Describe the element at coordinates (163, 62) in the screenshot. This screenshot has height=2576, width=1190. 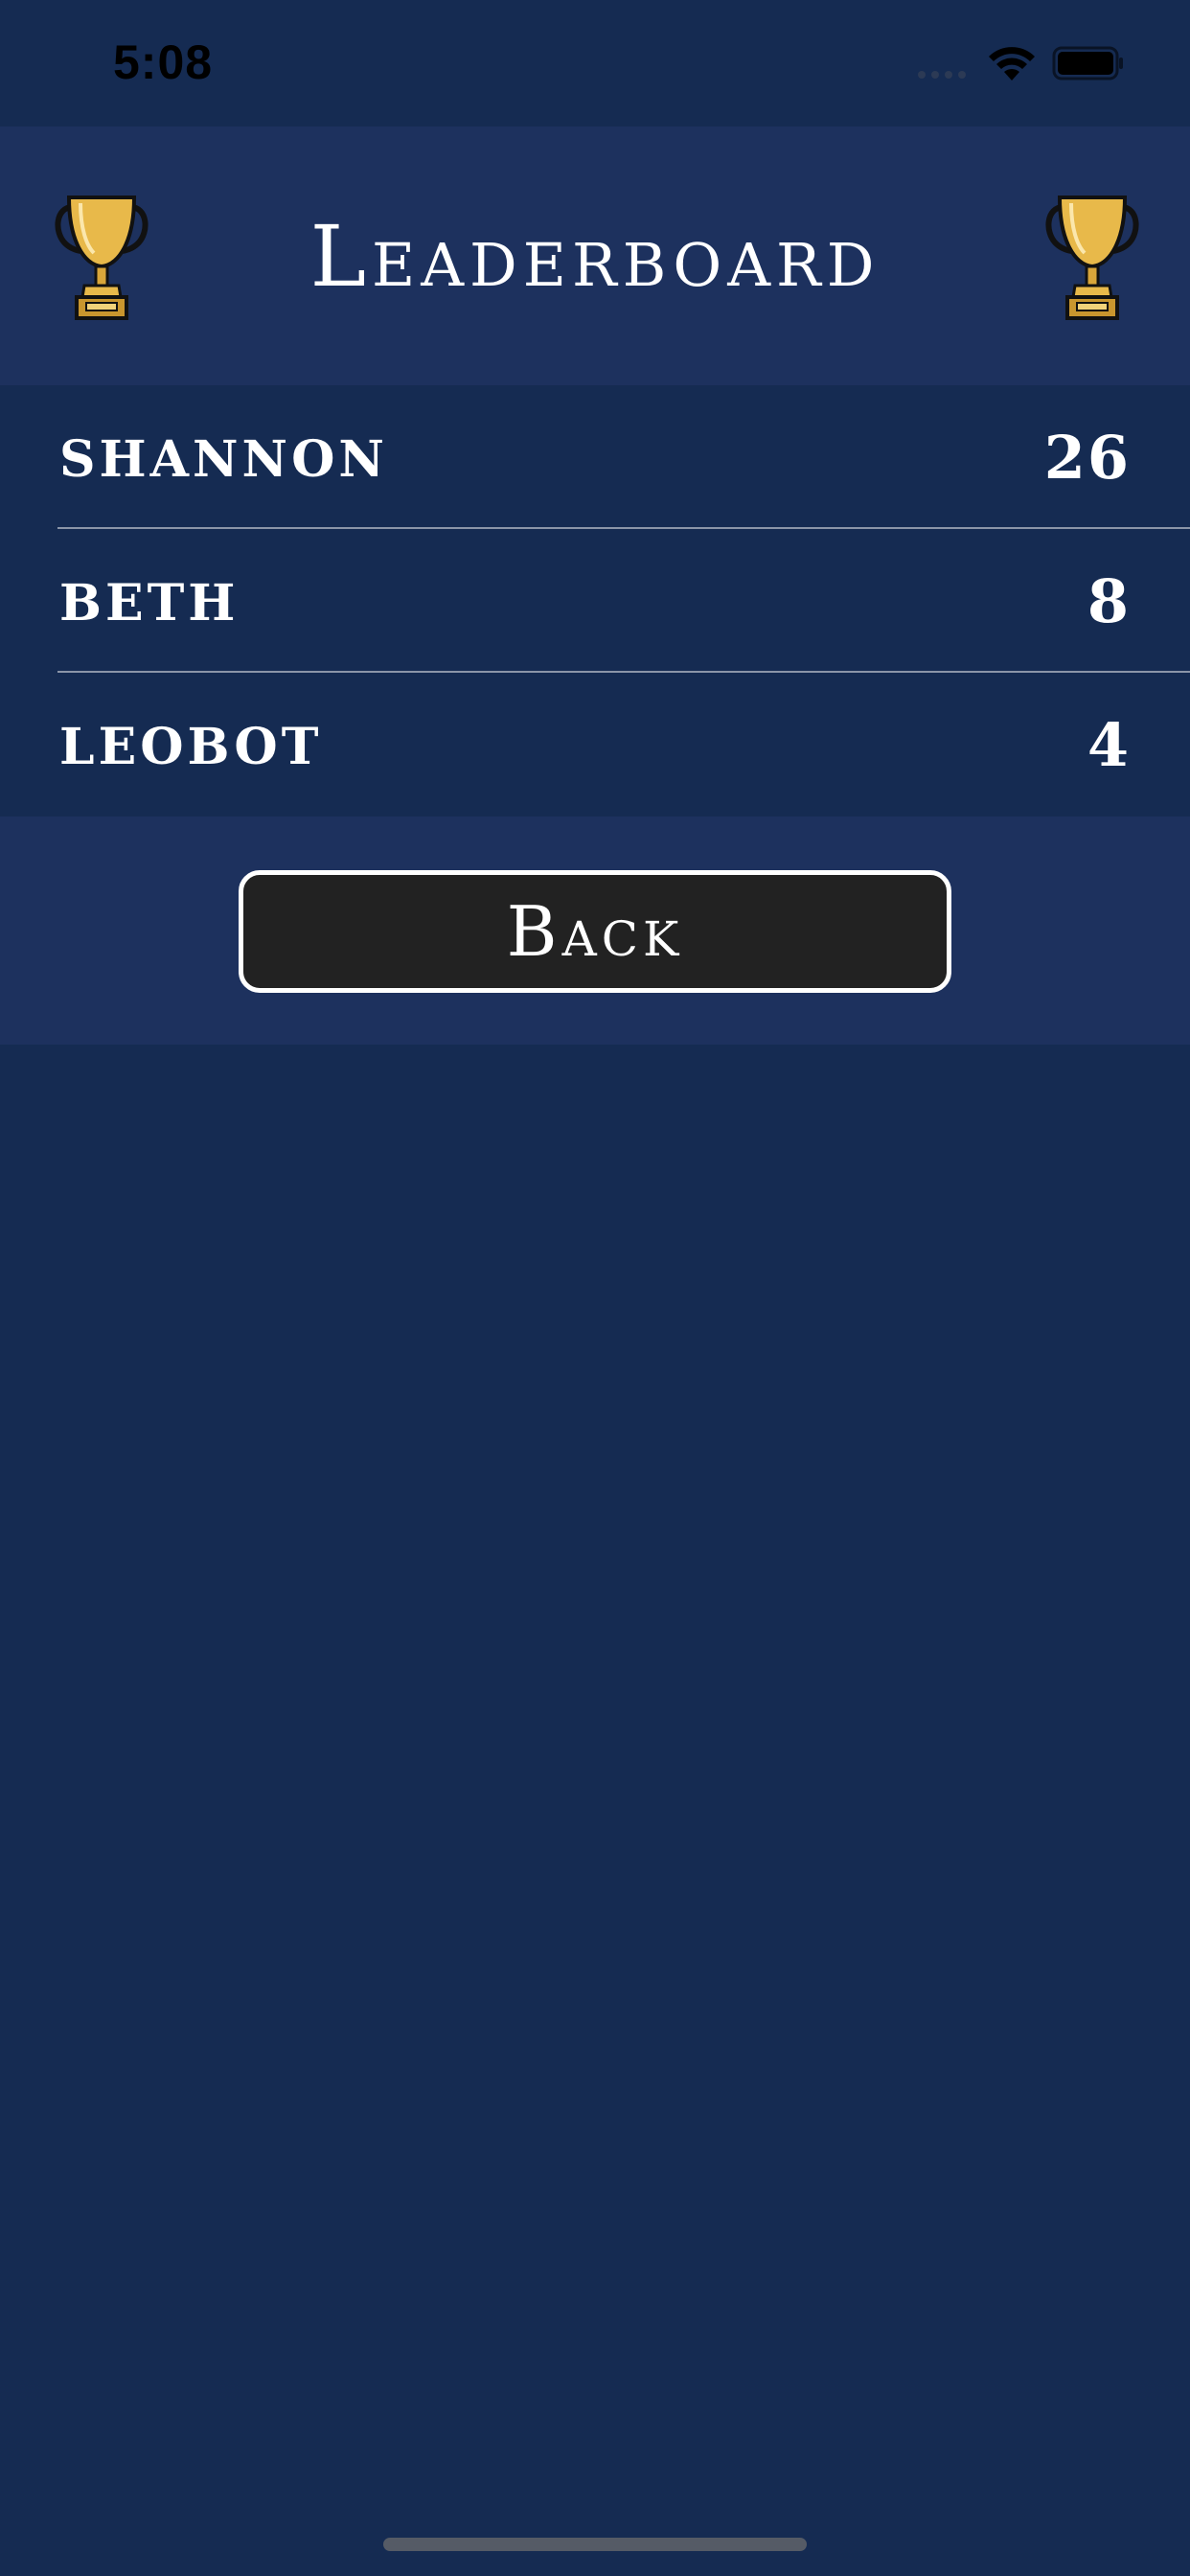
I see `status-time: 5:08` at that location.